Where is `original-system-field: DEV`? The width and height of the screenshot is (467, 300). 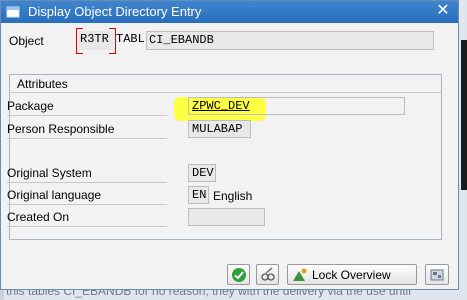 original-system-field: DEV is located at coordinates (202, 173).